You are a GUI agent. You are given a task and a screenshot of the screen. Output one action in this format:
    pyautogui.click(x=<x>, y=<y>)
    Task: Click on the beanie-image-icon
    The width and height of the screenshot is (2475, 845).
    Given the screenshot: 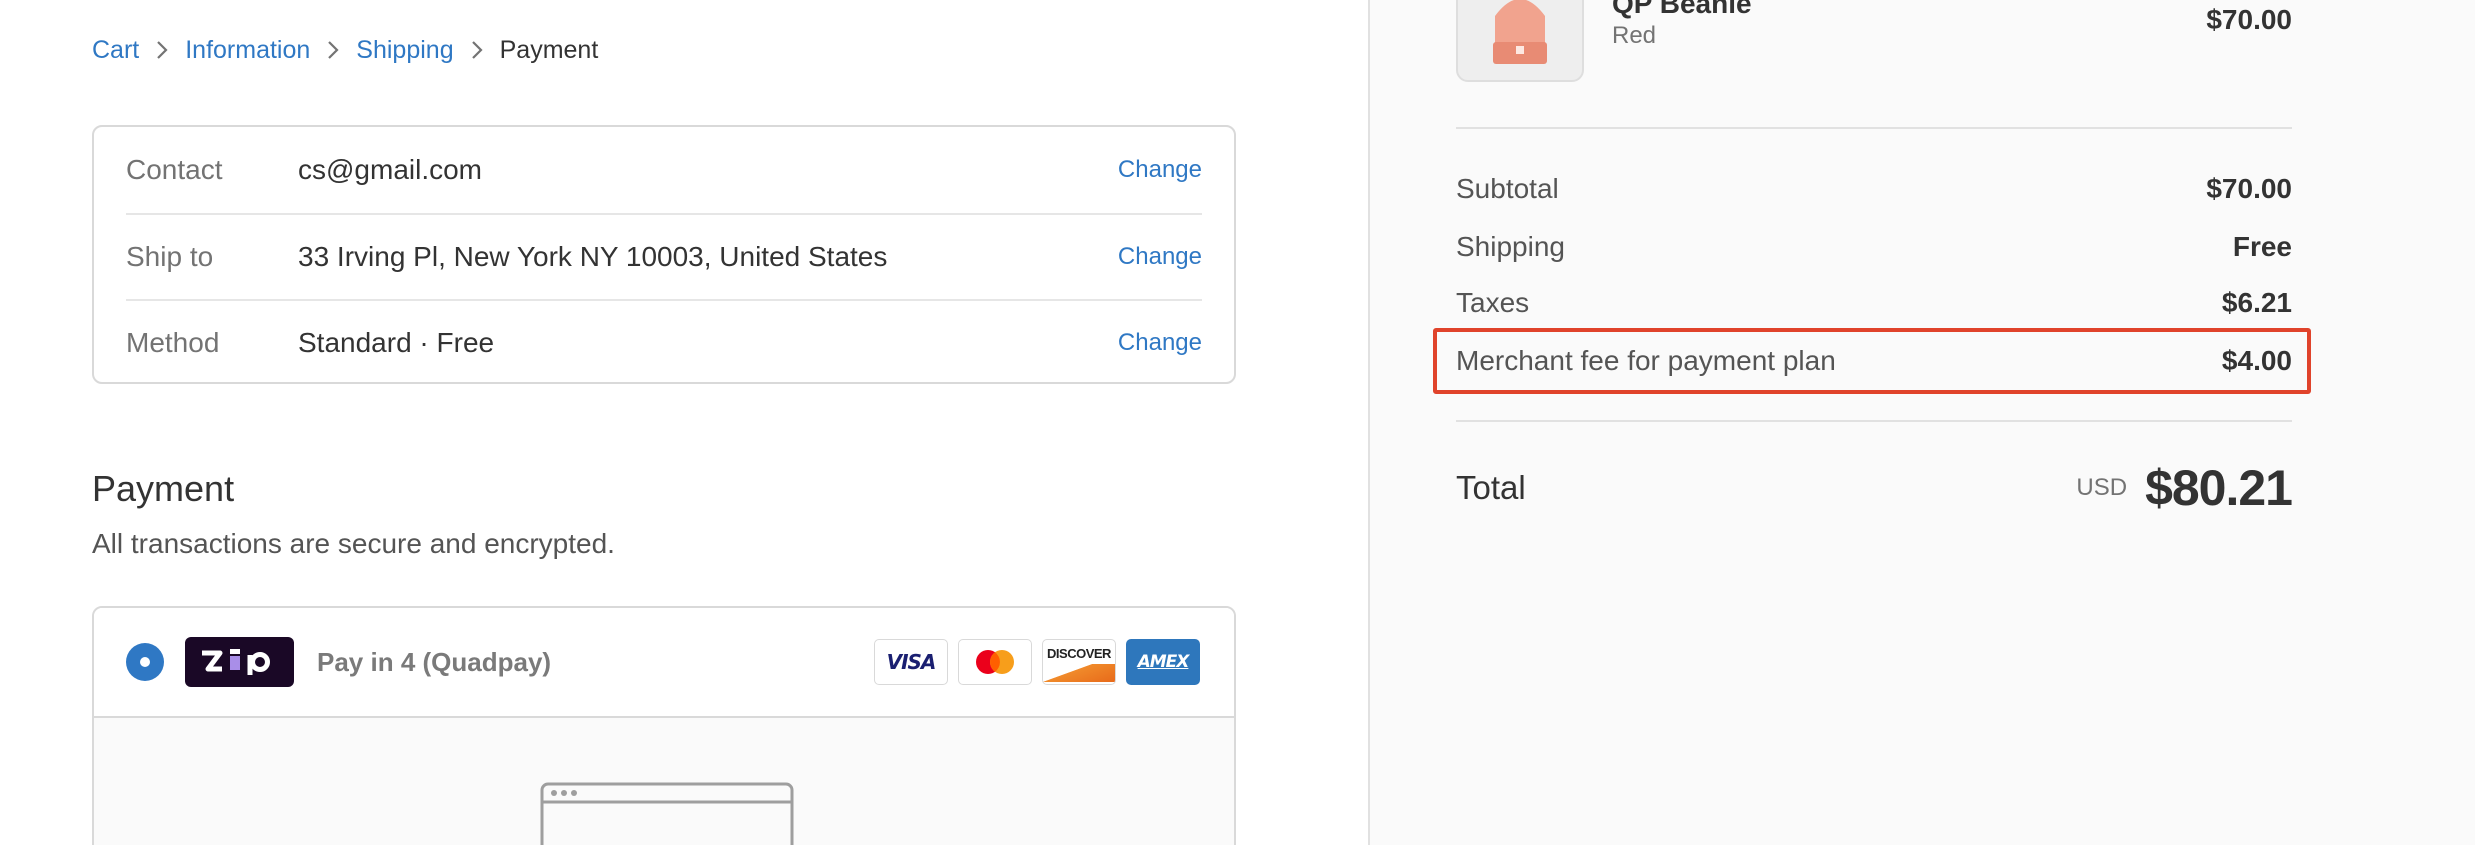 What is the action you would take?
    pyautogui.click(x=1520, y=32)
    